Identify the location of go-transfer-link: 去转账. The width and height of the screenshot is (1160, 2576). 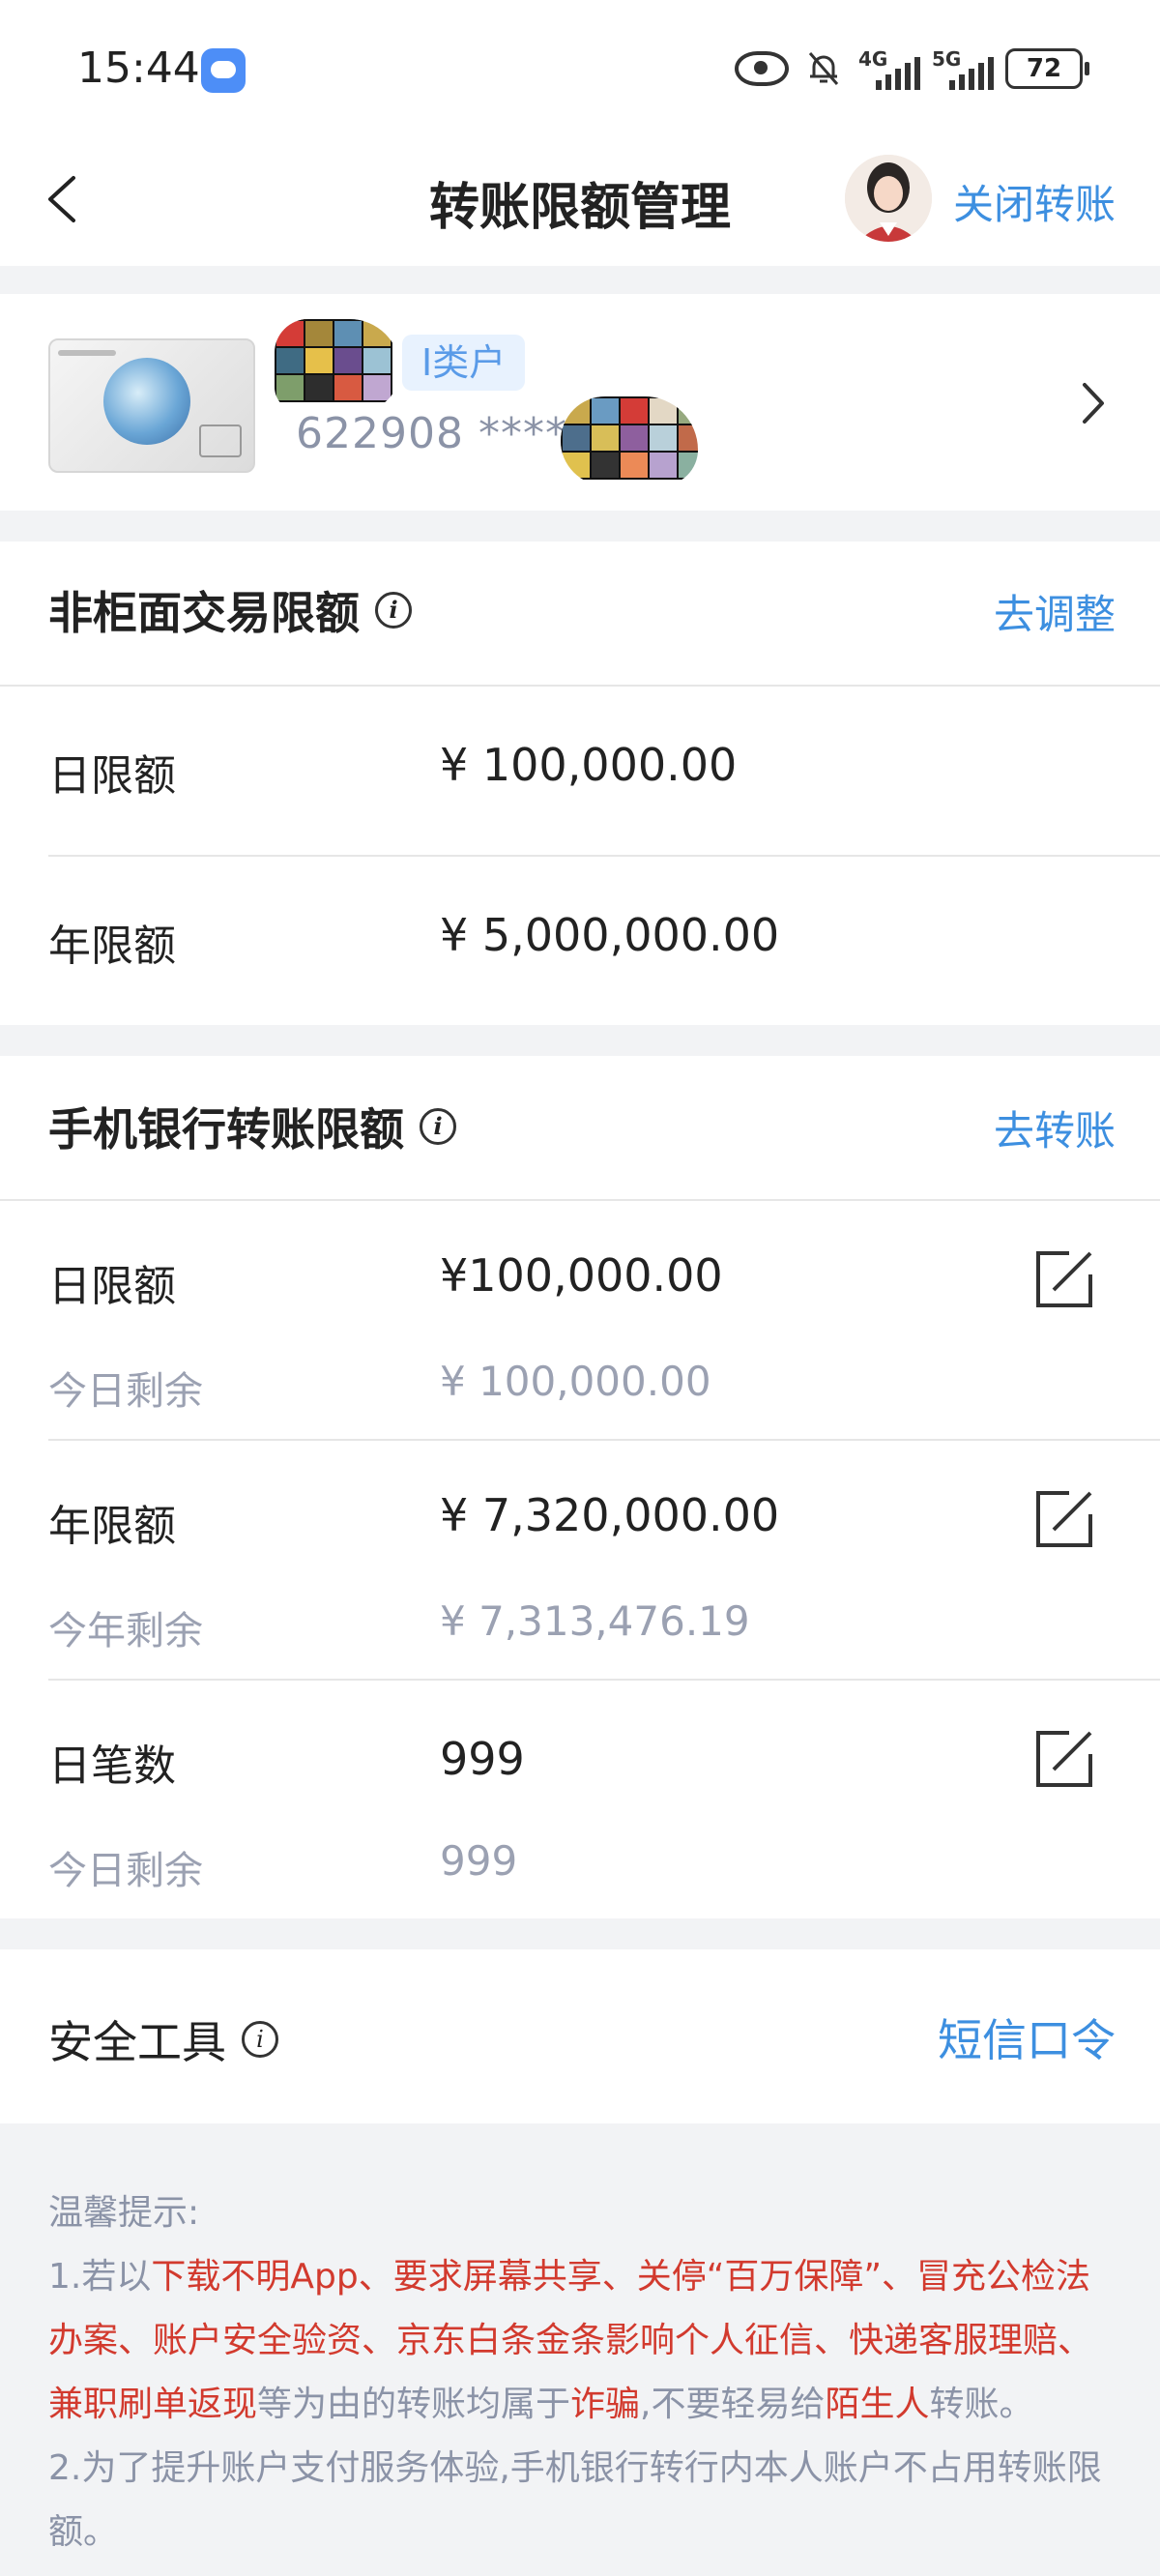
(1055, 1127).